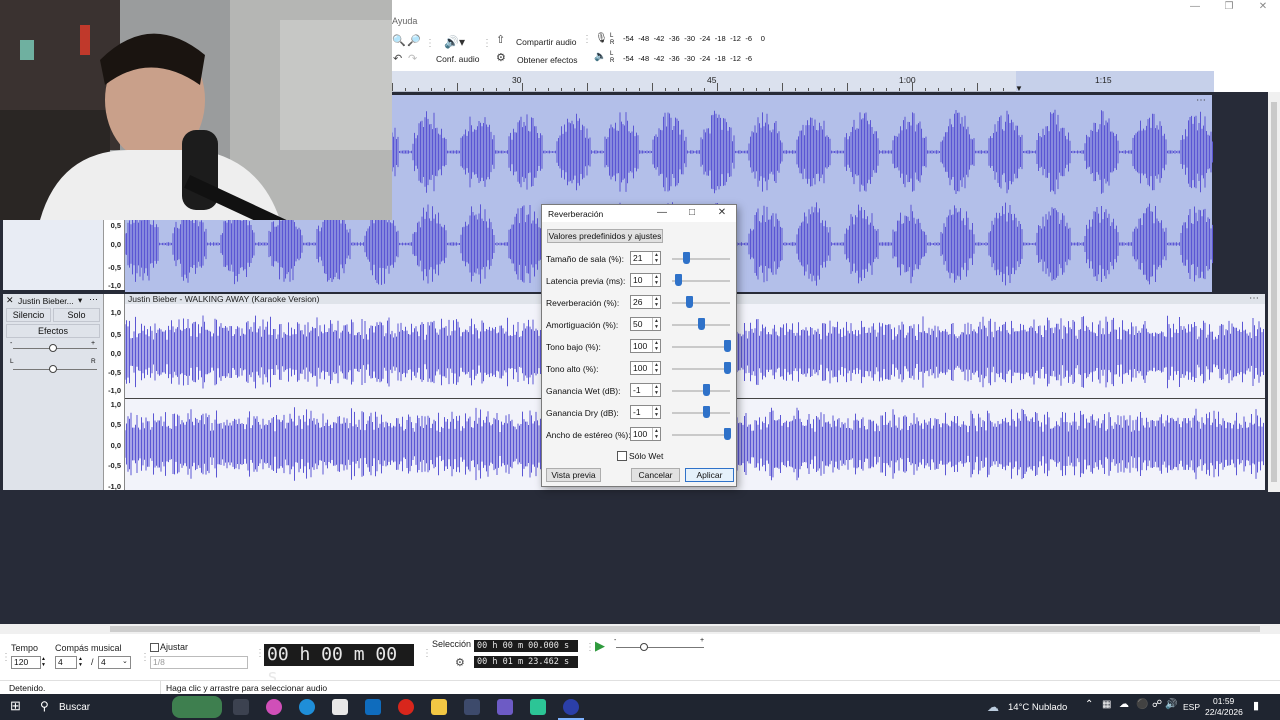  What do you see at coordinates (80, 300) in the screenshot?
I see `track-menu-icon: ▾` at bounding box center [80, 300].